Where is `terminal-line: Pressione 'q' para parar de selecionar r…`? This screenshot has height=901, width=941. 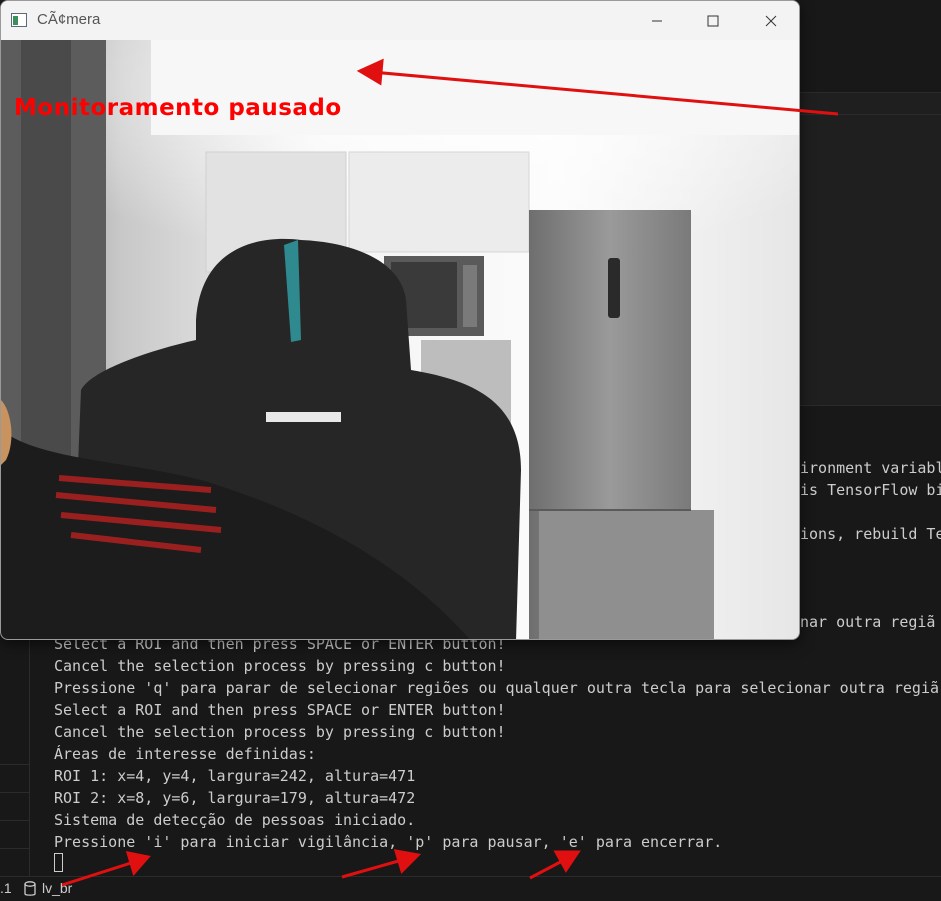 terminal-line: Pressione 'q' para parar de selecionar r… is located at coordinates (497, 688).